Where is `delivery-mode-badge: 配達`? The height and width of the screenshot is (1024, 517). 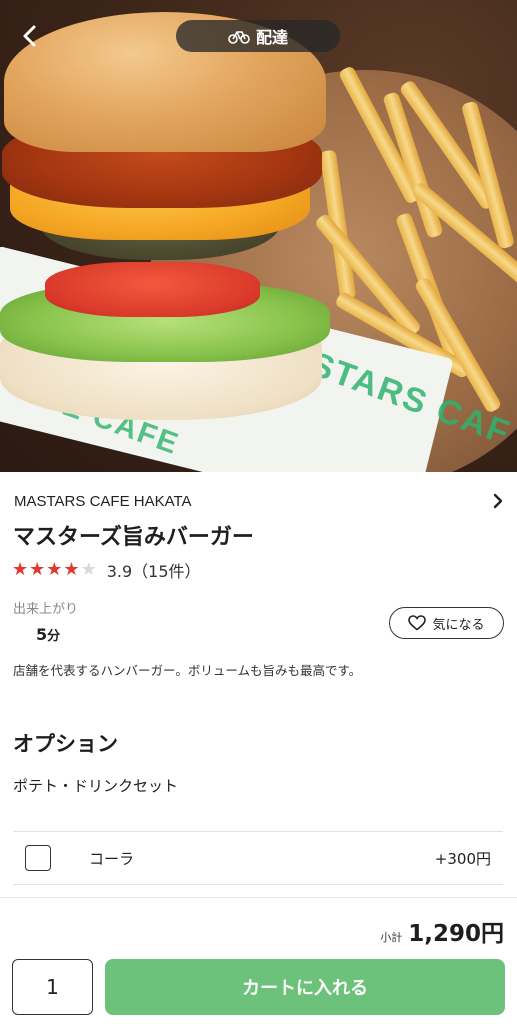
delivery-mode-badge: 配達 is located at coordinates (258, 36).